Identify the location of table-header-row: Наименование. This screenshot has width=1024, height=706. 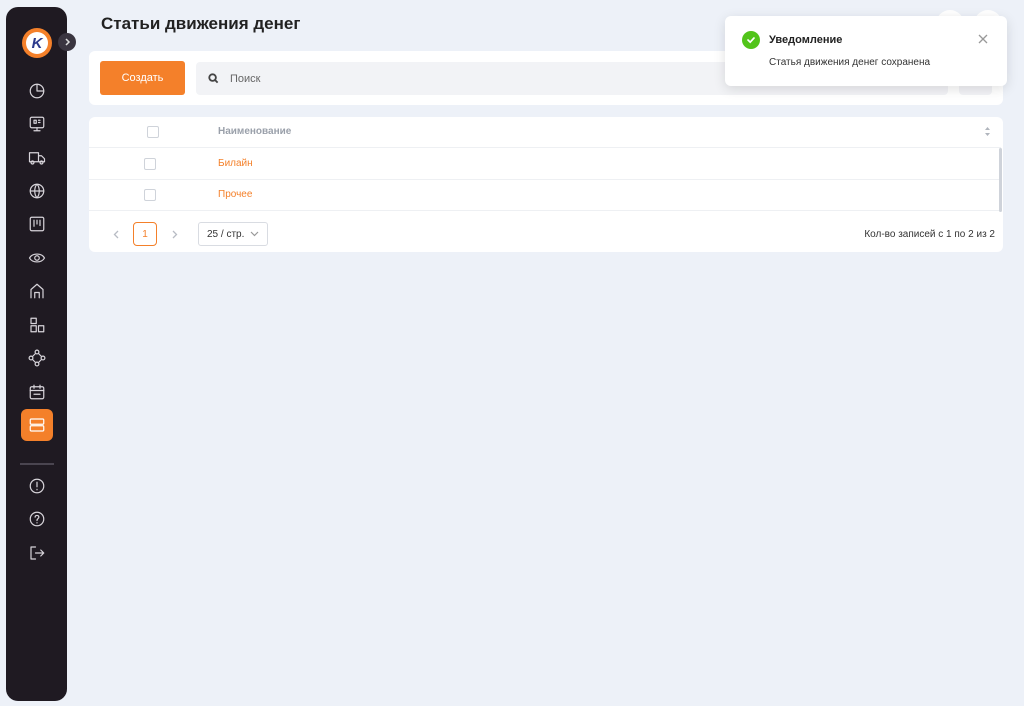
(545, 132).